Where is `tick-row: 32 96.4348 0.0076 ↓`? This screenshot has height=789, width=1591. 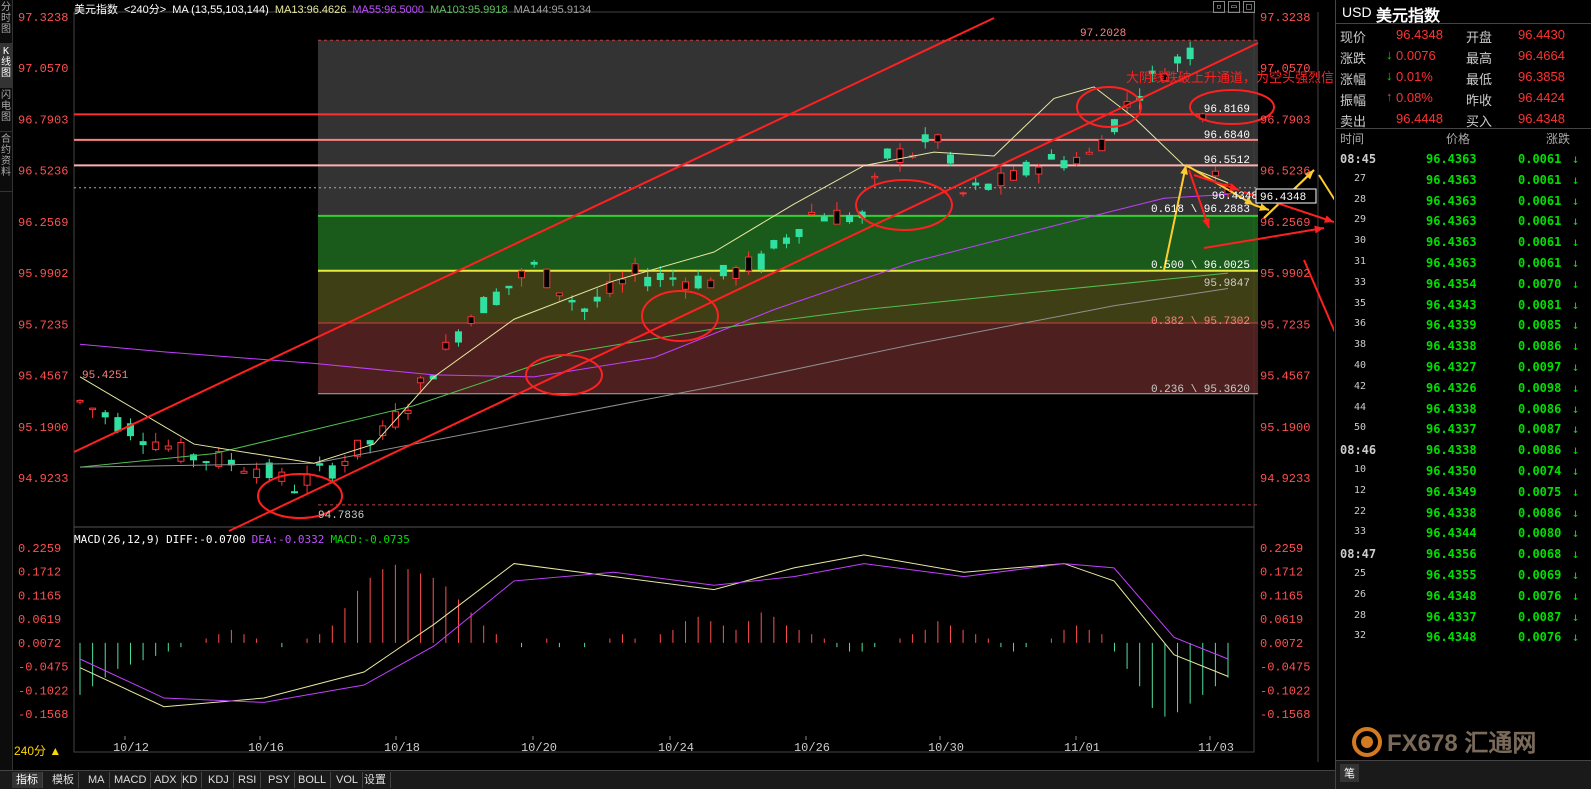
tick-row: 32 96.4348 0.0076 ↓ is located at coordinates (1463, 638).